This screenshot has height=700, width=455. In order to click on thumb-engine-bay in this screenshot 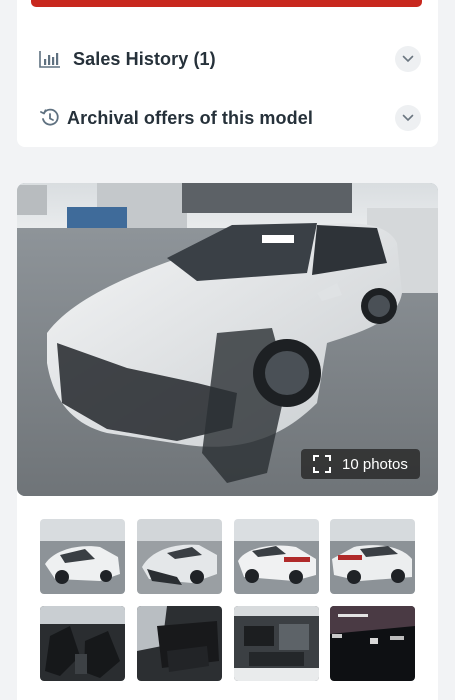, I will do `click(276, 643)`.